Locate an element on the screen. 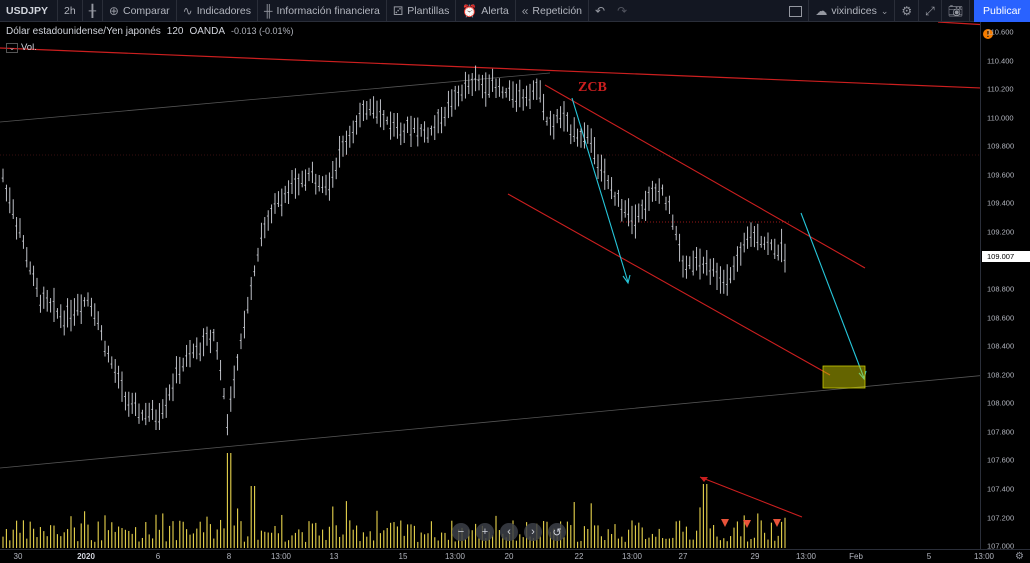 The image size is (1030, 563). price-tick: 107.200 is located at coordinates (1001, 518).